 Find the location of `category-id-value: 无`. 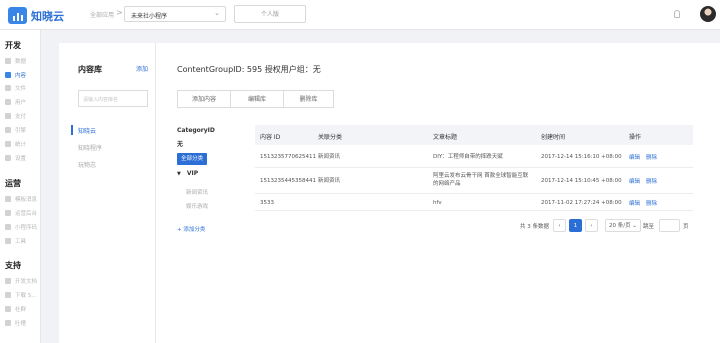

category-id-value: 无 is located at coordinates (180, 144).